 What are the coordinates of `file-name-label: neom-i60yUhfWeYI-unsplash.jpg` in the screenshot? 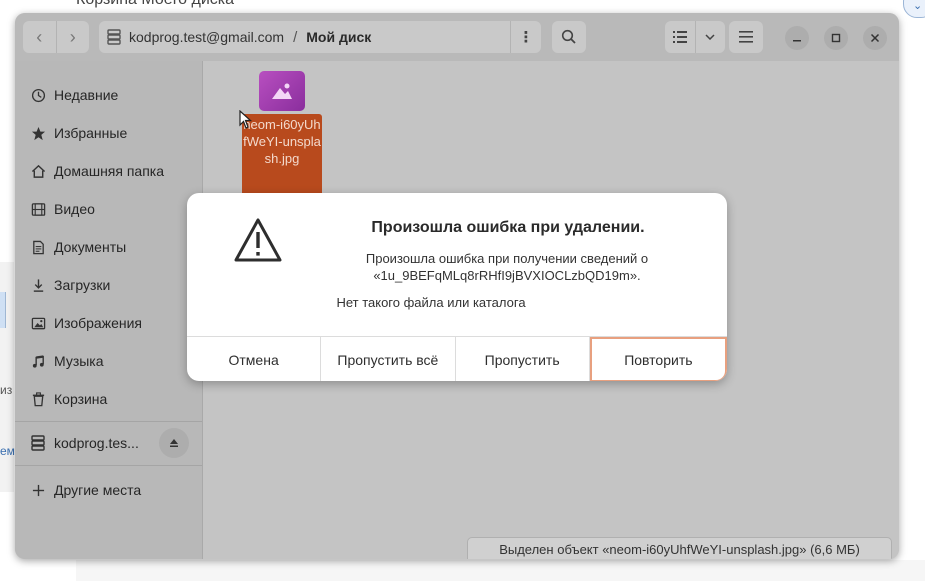 It's located at (282, 157).